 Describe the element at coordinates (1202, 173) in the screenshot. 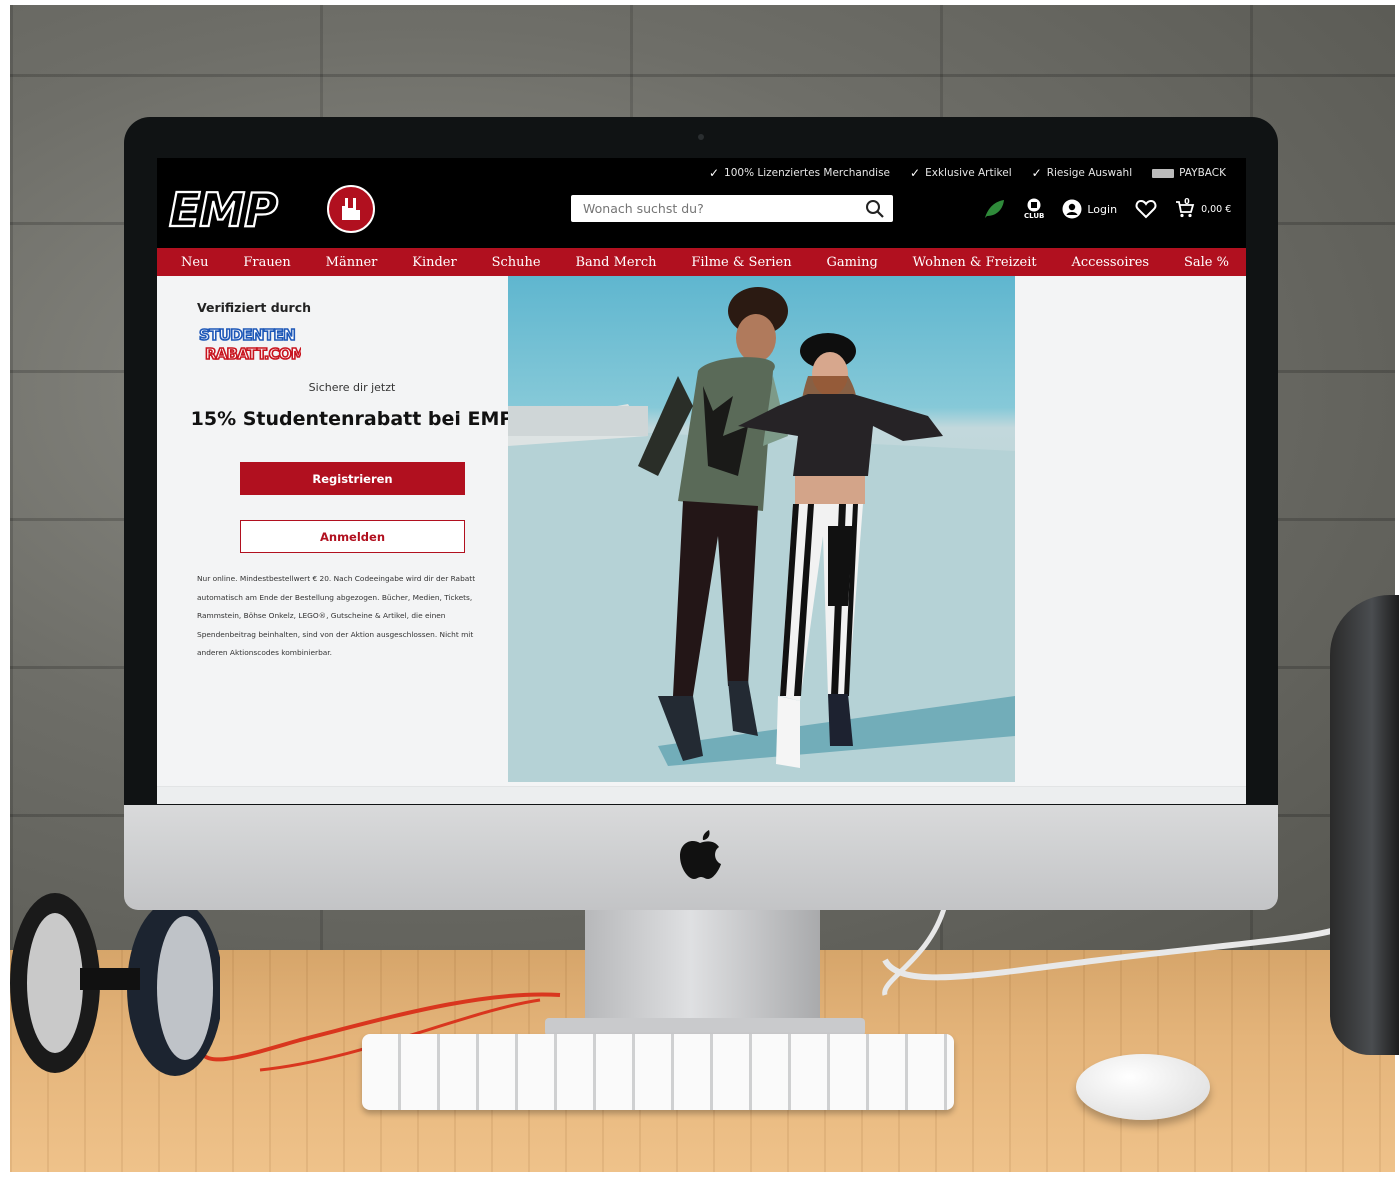

I see `usp-label: PAYBACK` at that location.